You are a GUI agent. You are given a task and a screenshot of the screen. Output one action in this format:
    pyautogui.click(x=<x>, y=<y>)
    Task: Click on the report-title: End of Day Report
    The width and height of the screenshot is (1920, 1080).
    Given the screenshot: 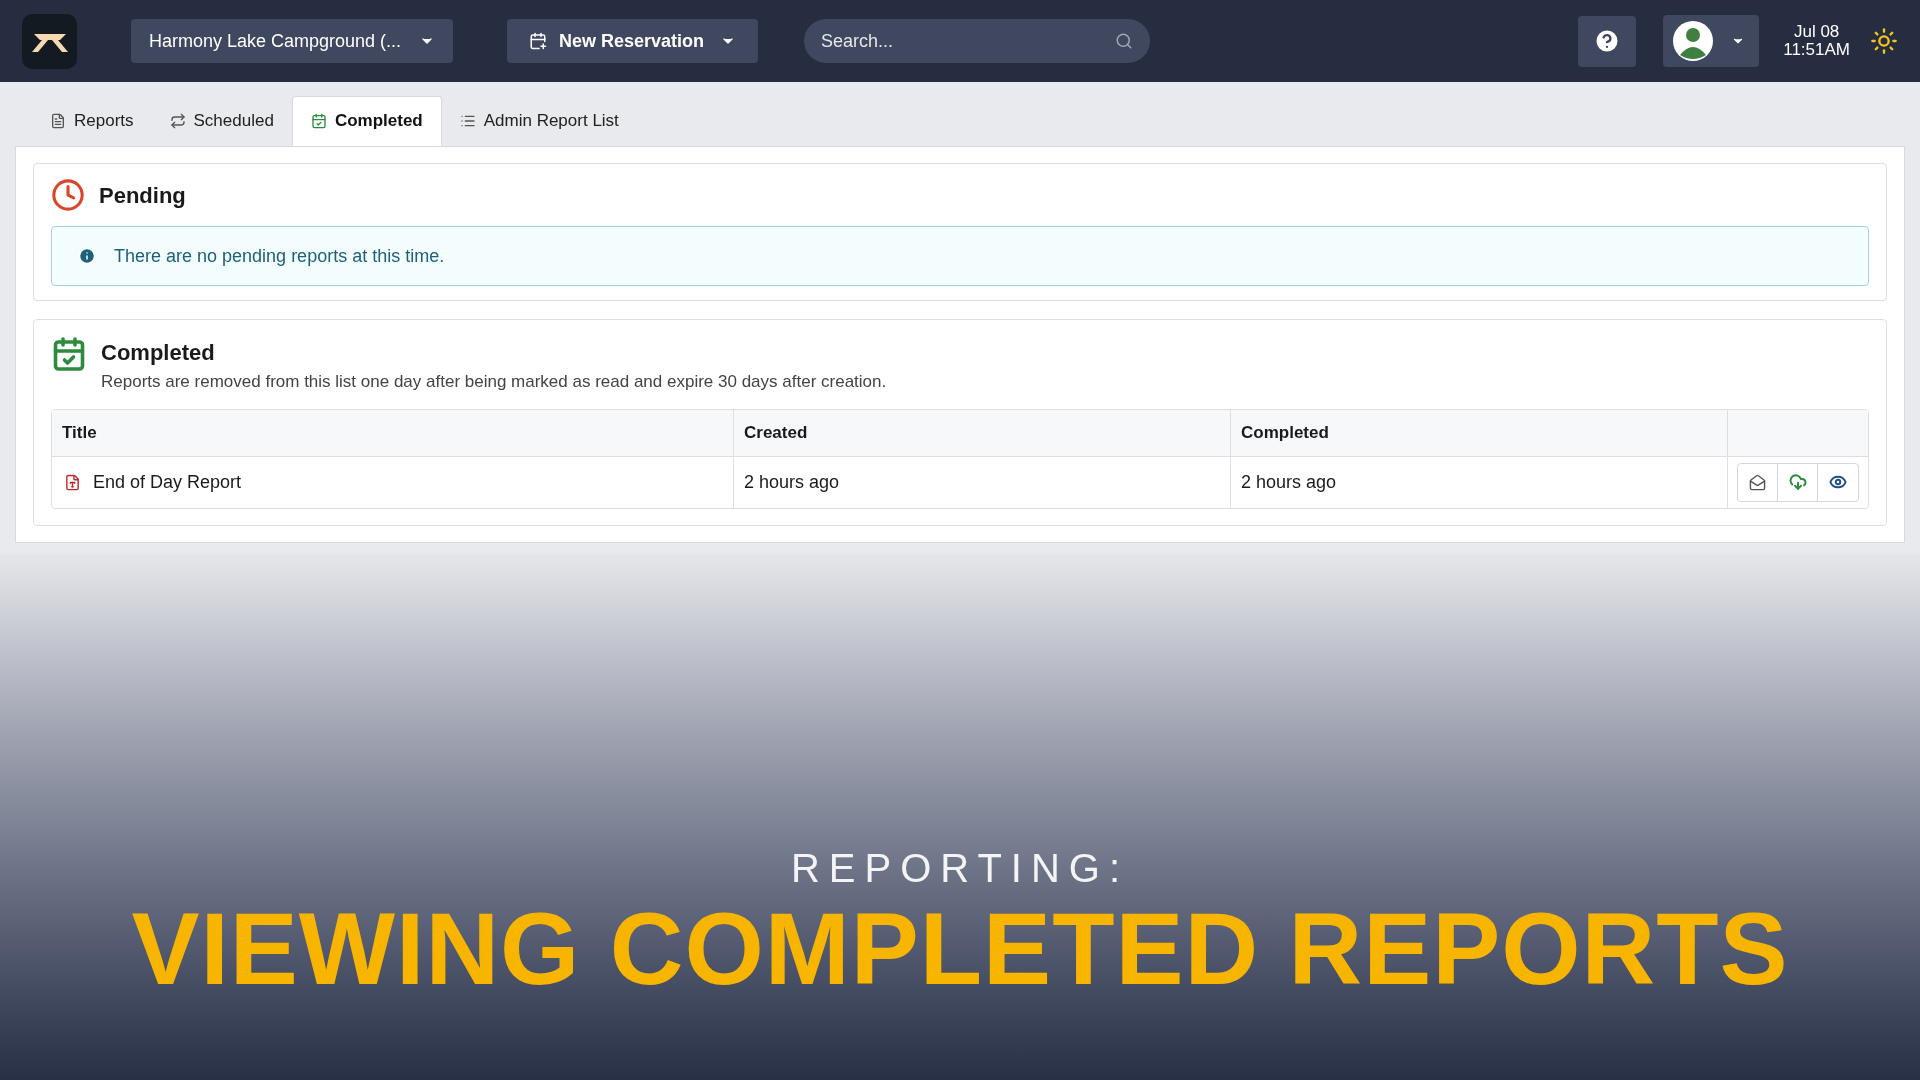 What is the action you would take?
    pyautogui.click(x=167, y=482)
    